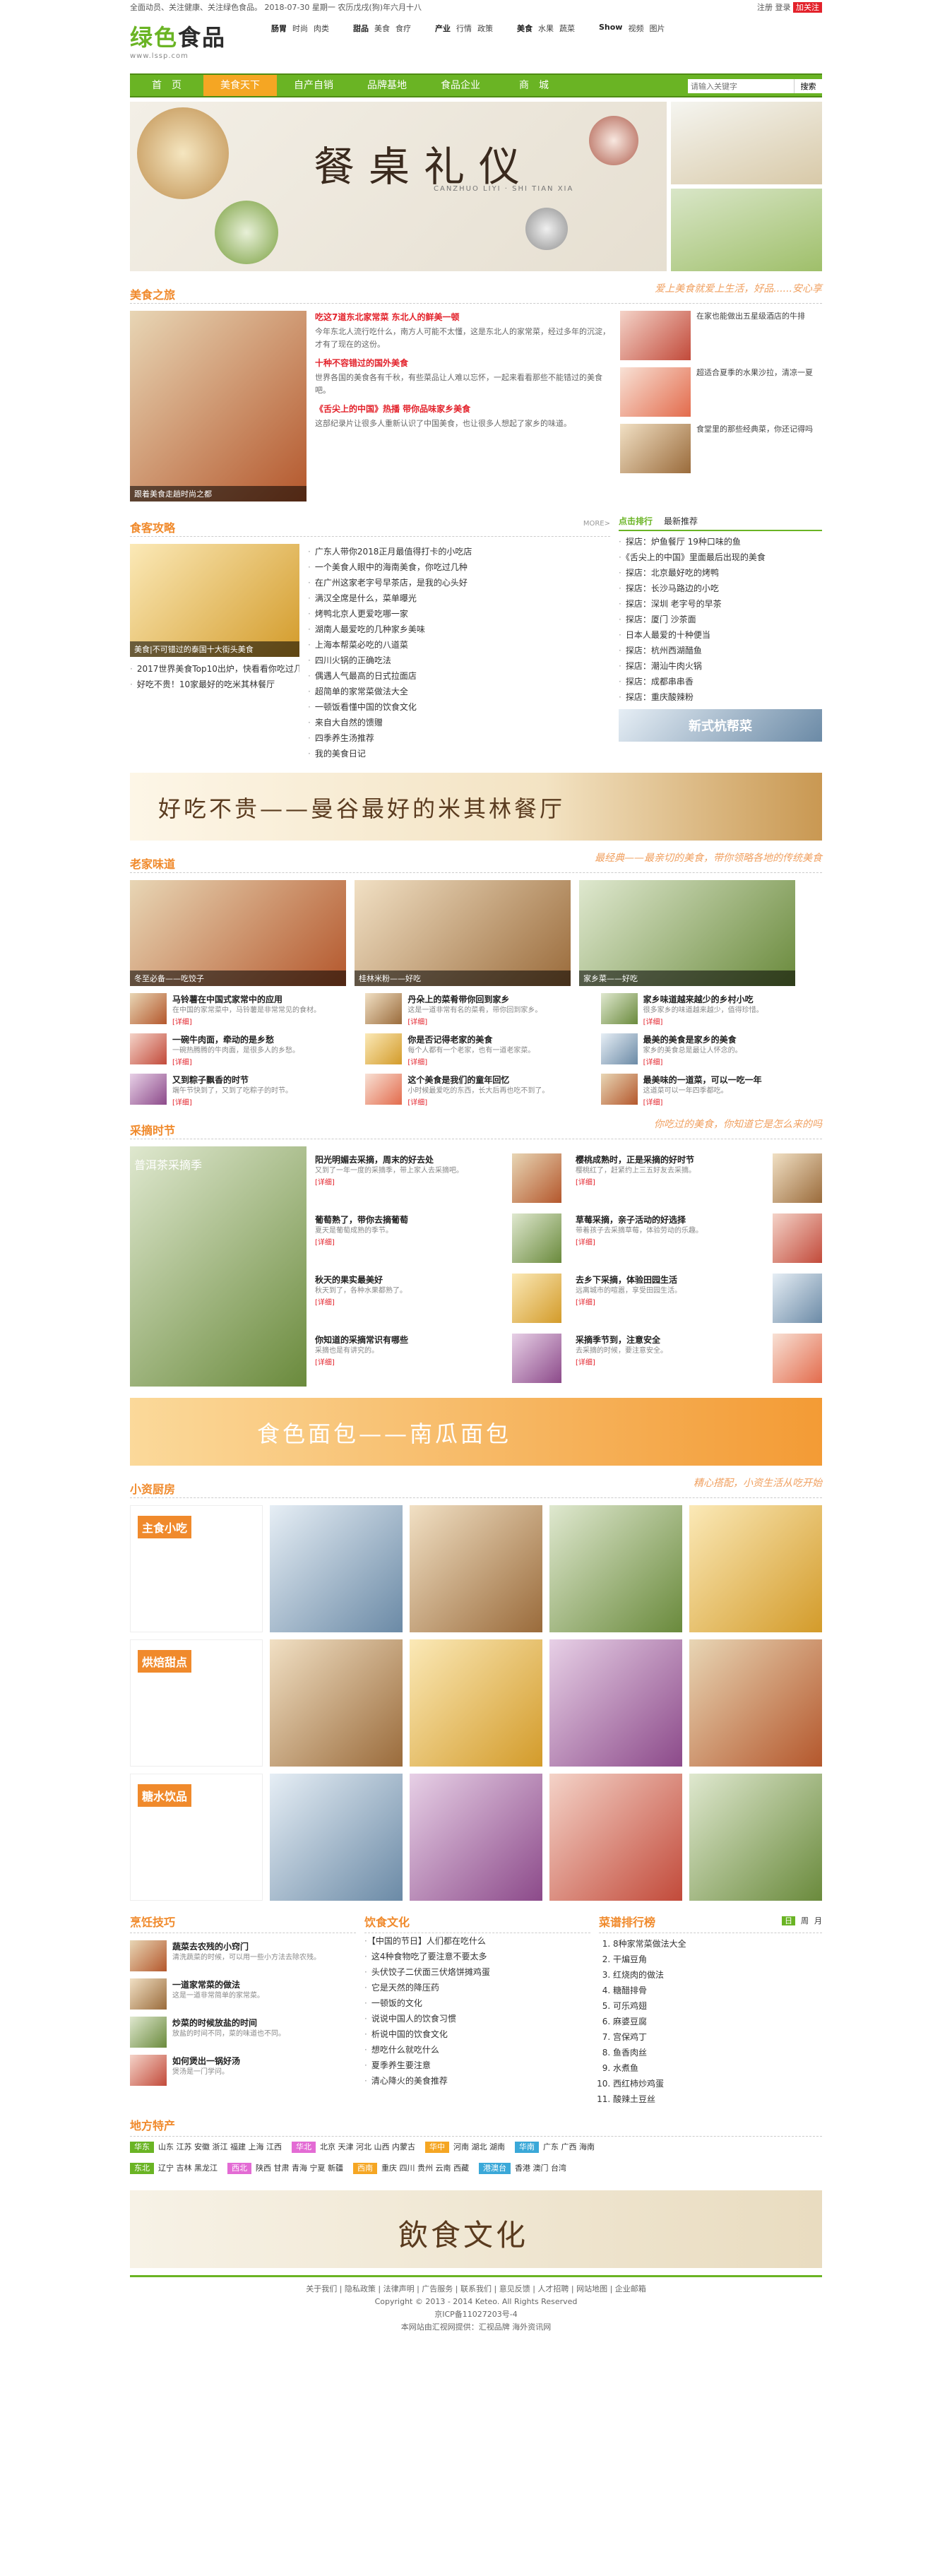  Describe the element at coordinates (243, 1994) in the screenshot. I see `list-item: 一道家常菜的做法 这是一道非常简单的家常菜。` at that location.